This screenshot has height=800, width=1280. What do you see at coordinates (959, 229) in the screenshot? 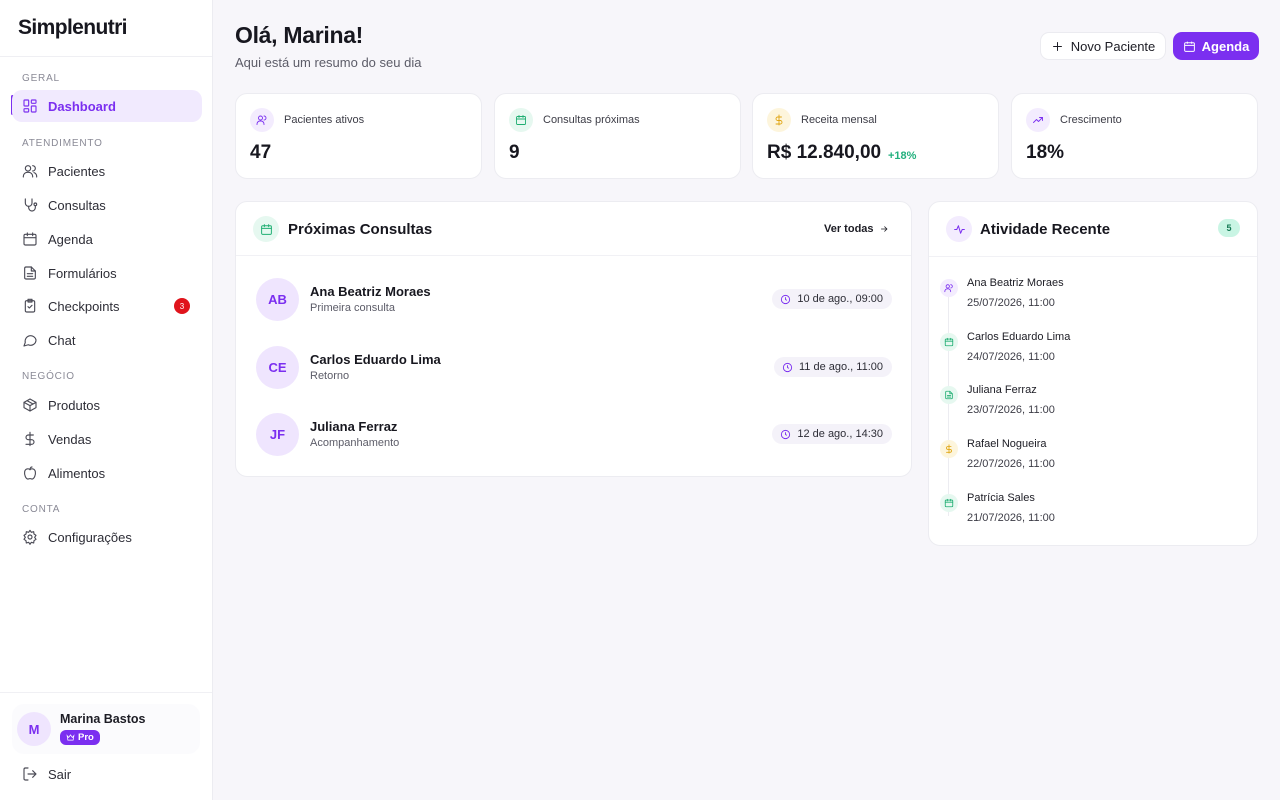
I see `activity-icon` at bounding box center [959, 229].